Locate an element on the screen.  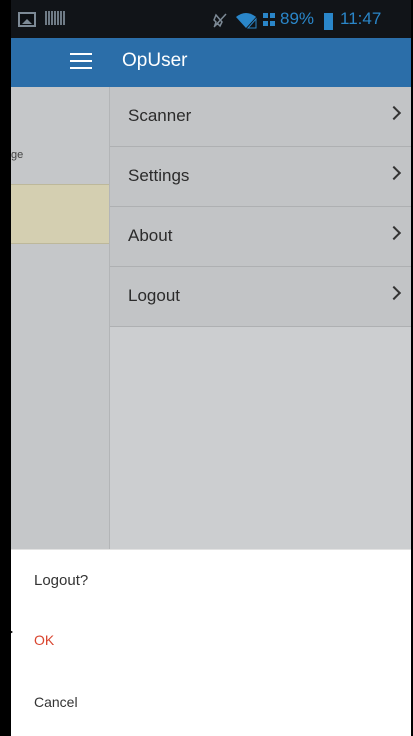
underlay-partial-text: ge is located at coordinates (17, 155).